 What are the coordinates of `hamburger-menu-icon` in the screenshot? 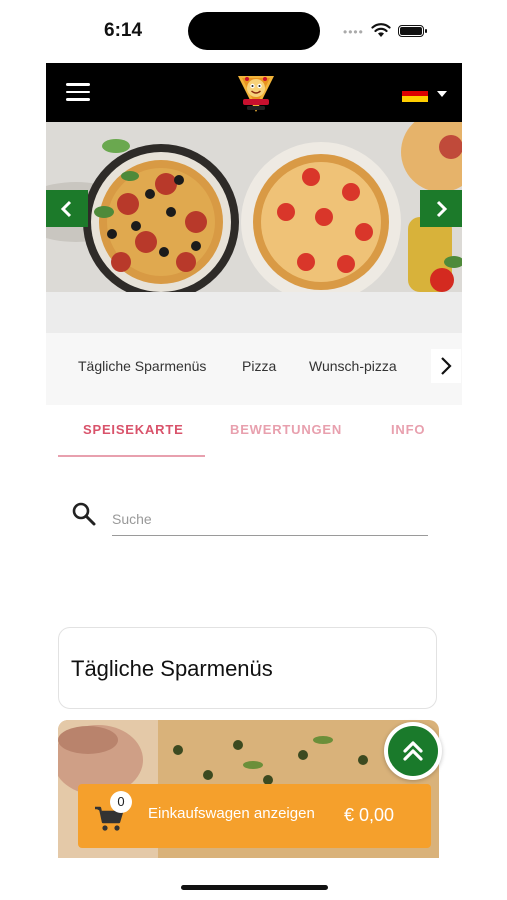 It's located at (78, 93).